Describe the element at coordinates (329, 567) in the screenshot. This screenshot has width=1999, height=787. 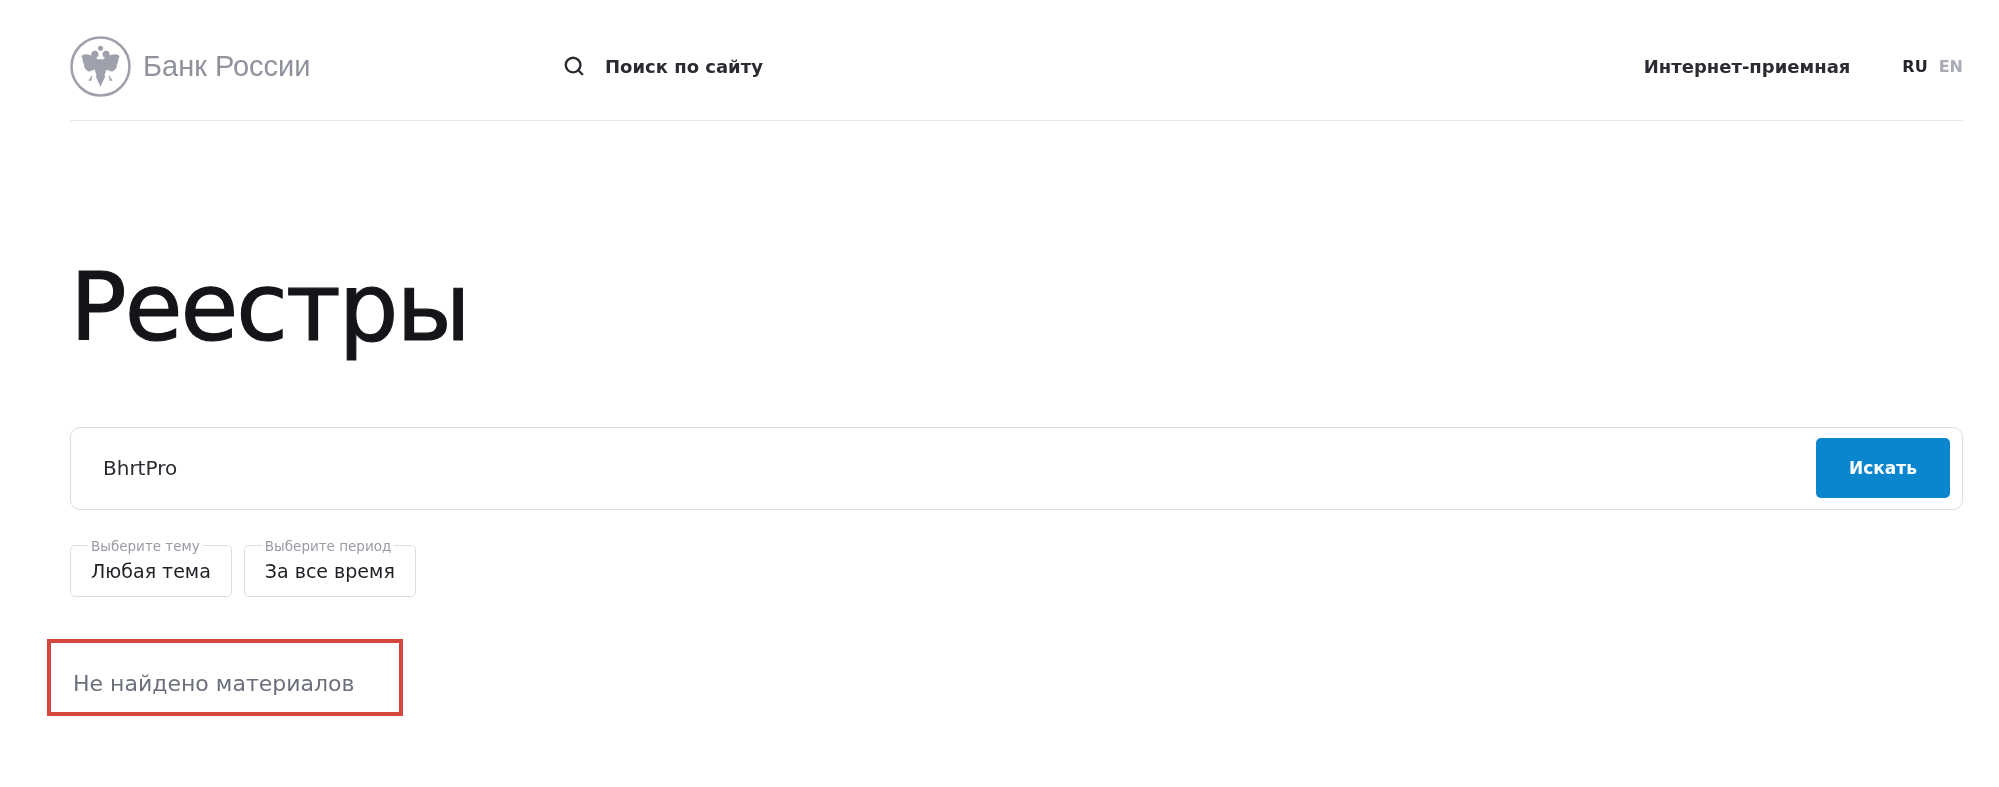
I see `filter-dropdown: Выберите период За все время` at that location.